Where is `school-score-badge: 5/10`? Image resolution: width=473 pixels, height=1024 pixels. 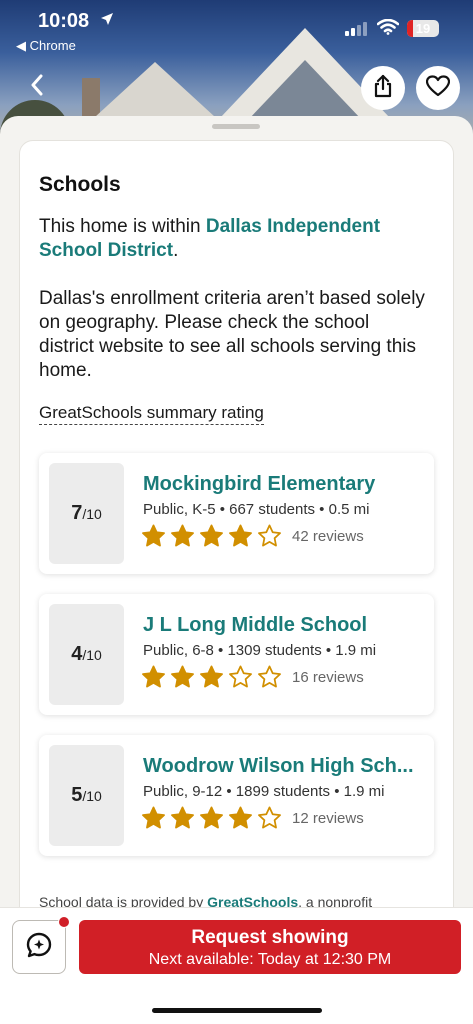 school-score-badge: 5/10 is located at coordinates (86, 795).